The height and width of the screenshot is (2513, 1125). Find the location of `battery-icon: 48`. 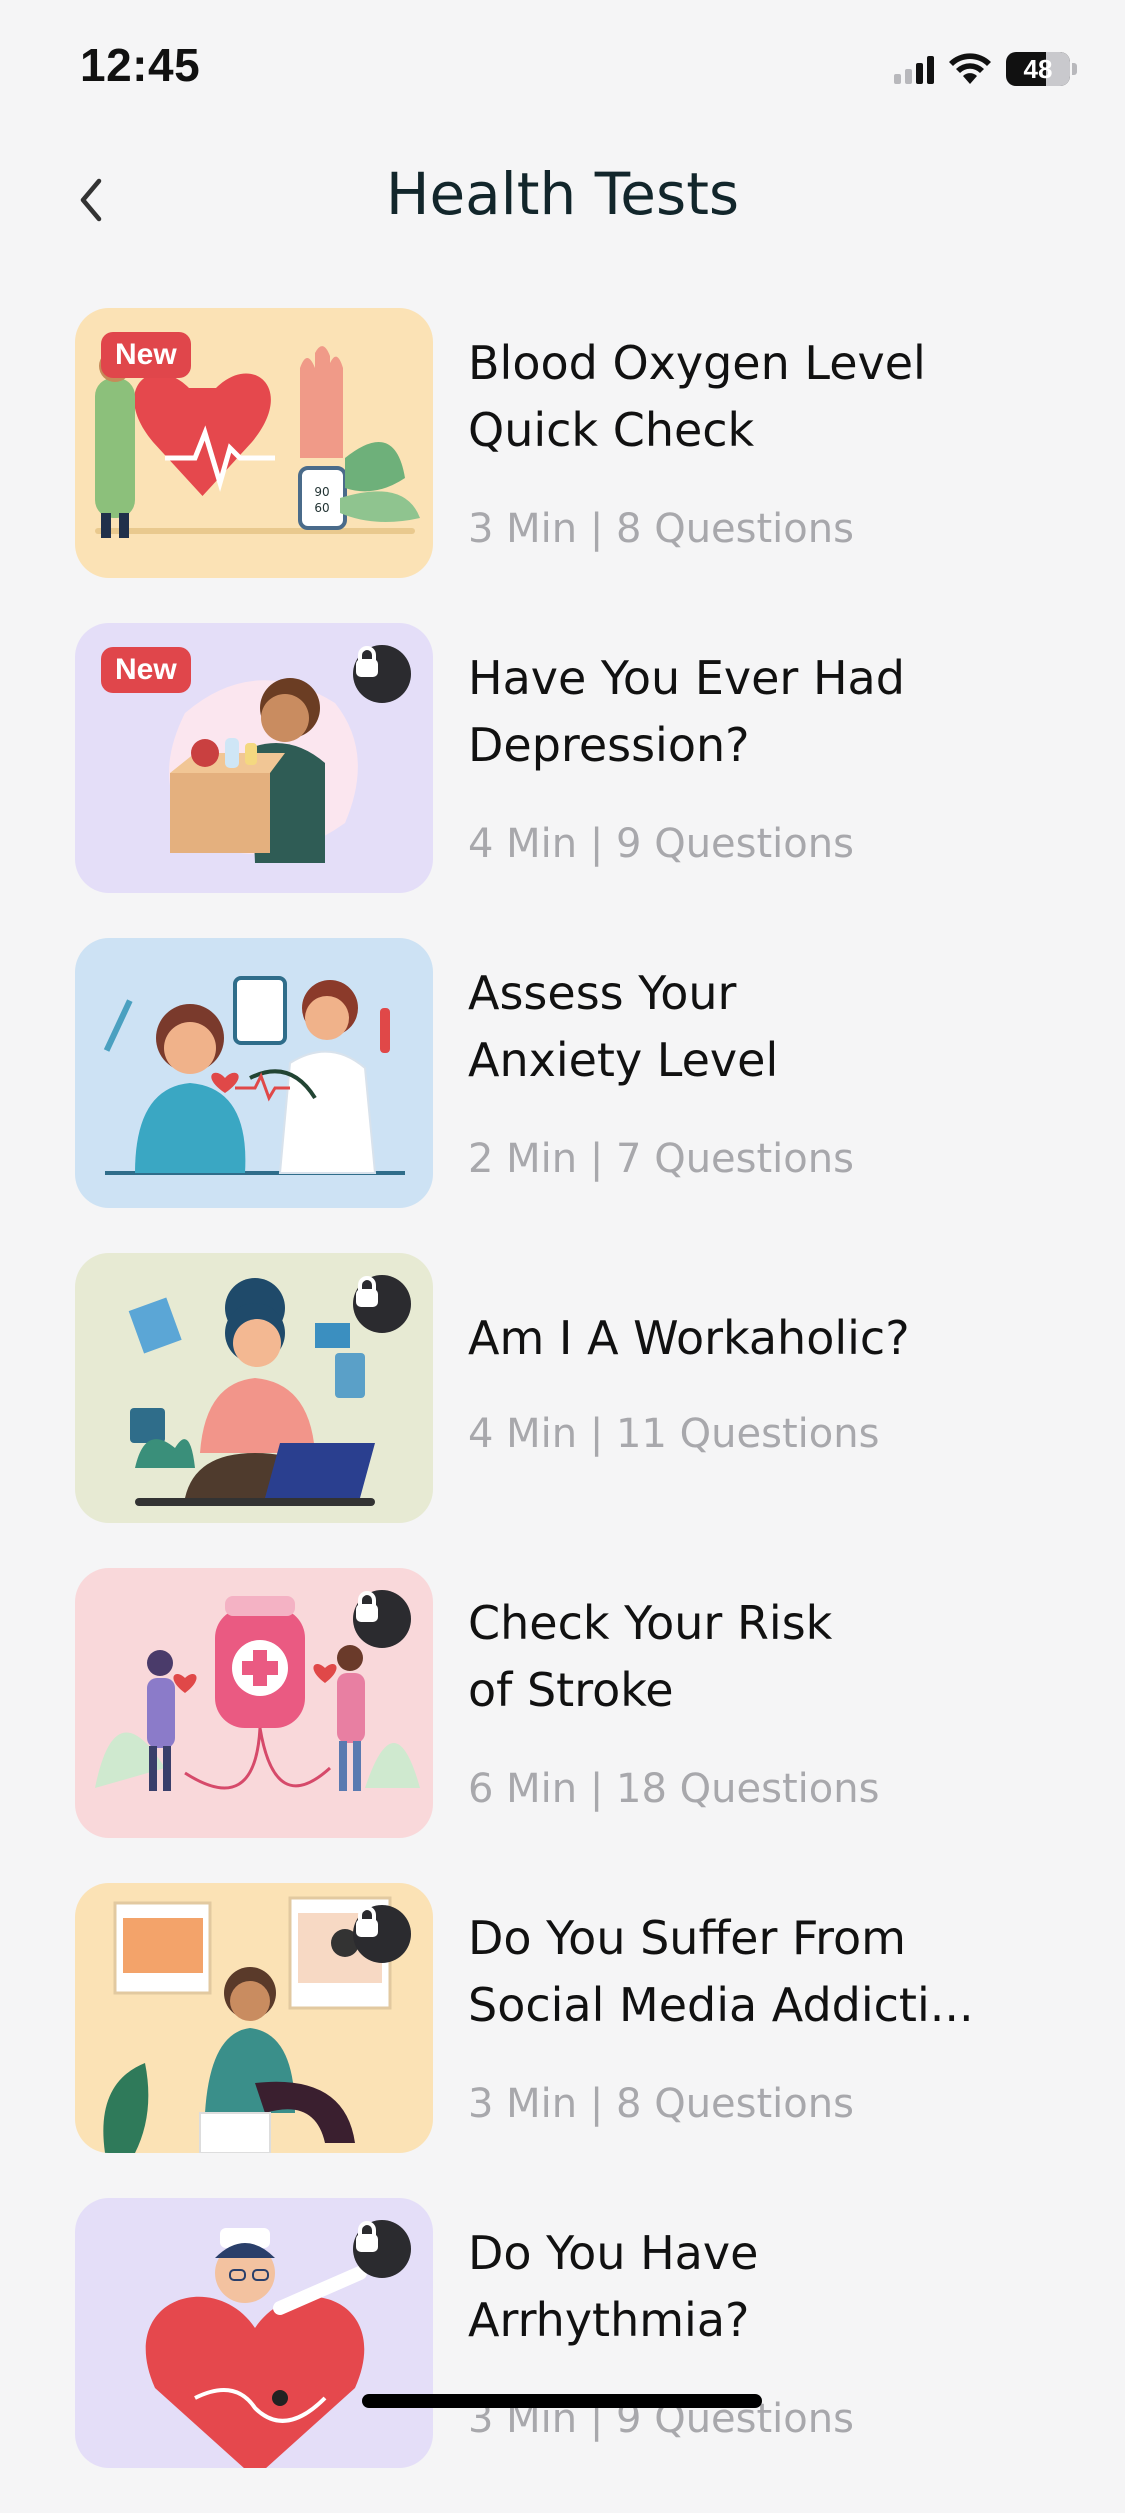

battery-icon: 48 is located at coordinates (1038, 69).